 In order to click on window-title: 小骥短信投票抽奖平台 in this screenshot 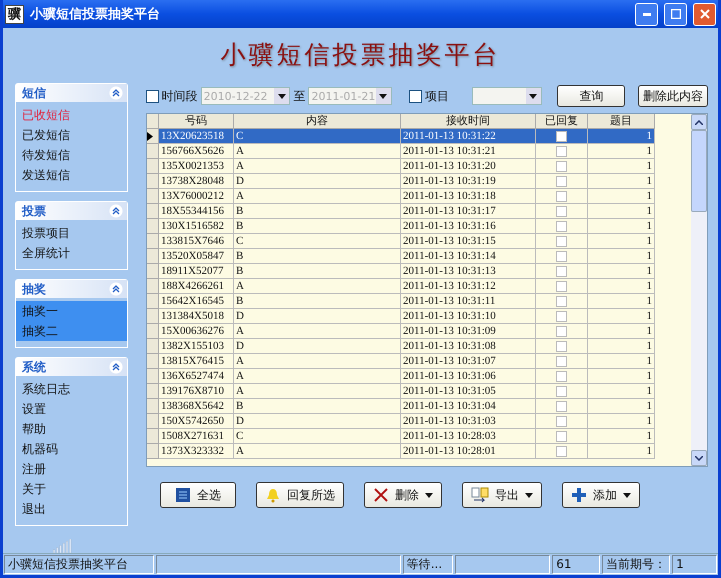, I will do `click(95, 14)`.